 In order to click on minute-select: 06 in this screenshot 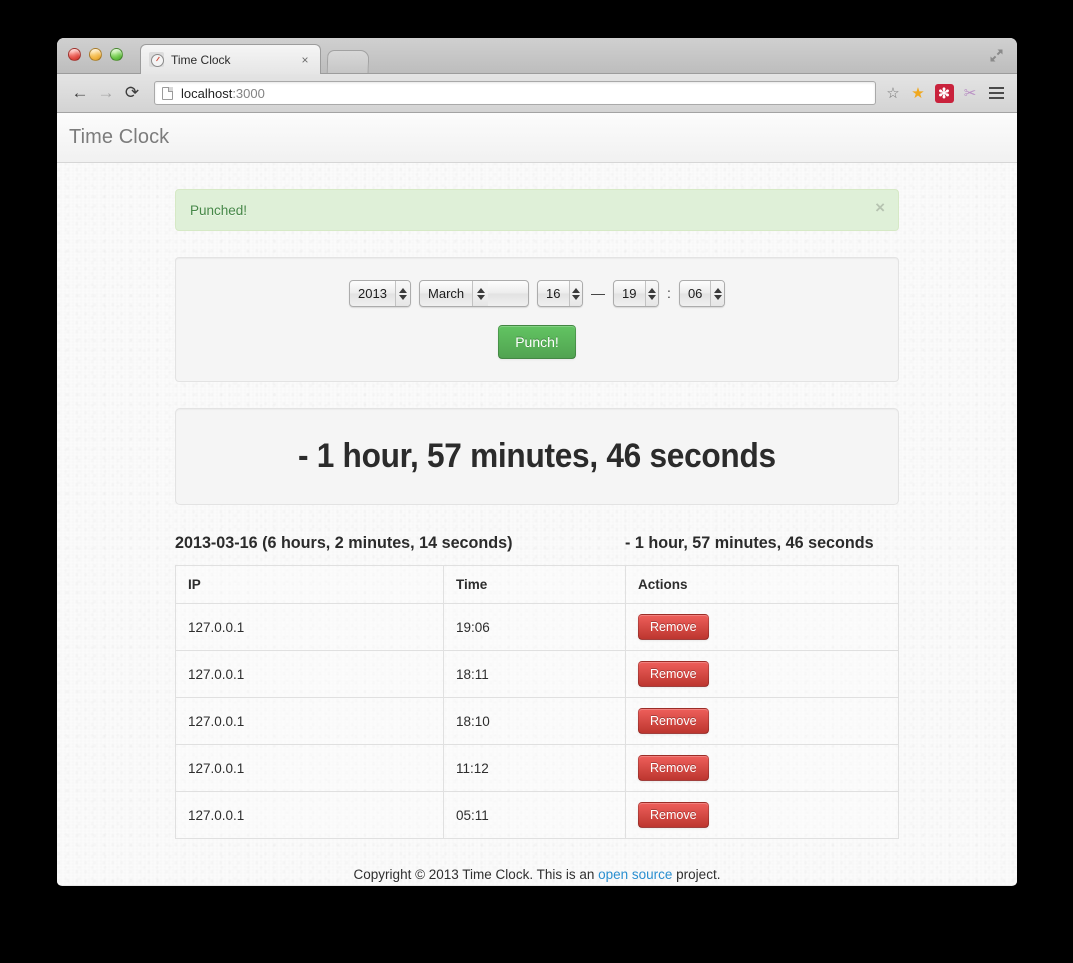, I will do `click(701, 293)`.